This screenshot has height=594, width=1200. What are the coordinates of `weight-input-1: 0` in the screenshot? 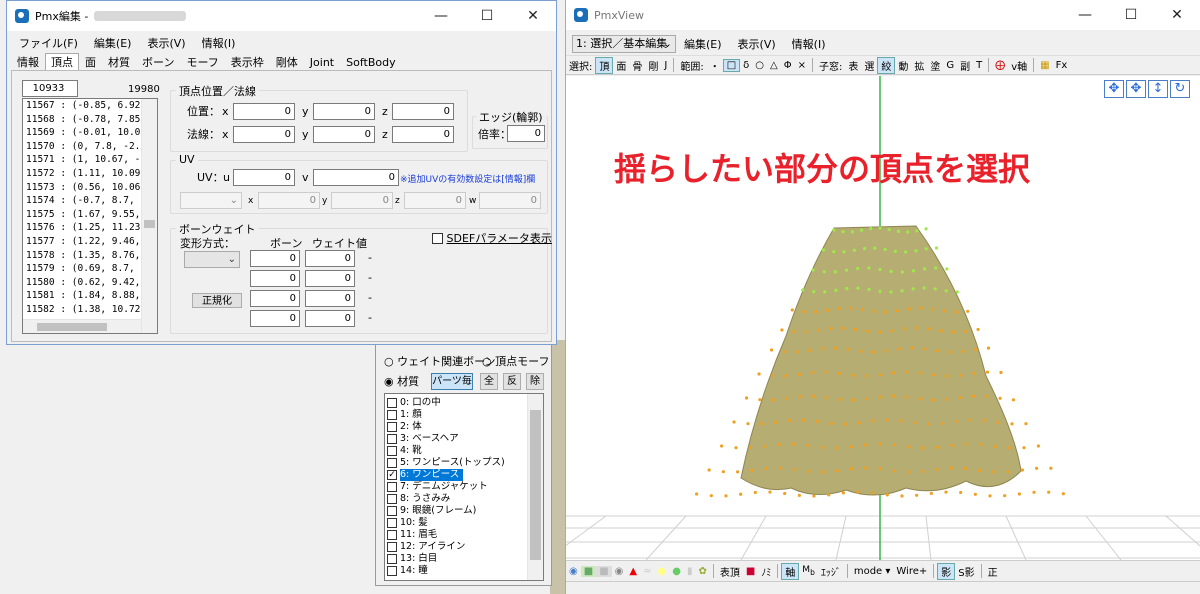 It's located at (330, 258).